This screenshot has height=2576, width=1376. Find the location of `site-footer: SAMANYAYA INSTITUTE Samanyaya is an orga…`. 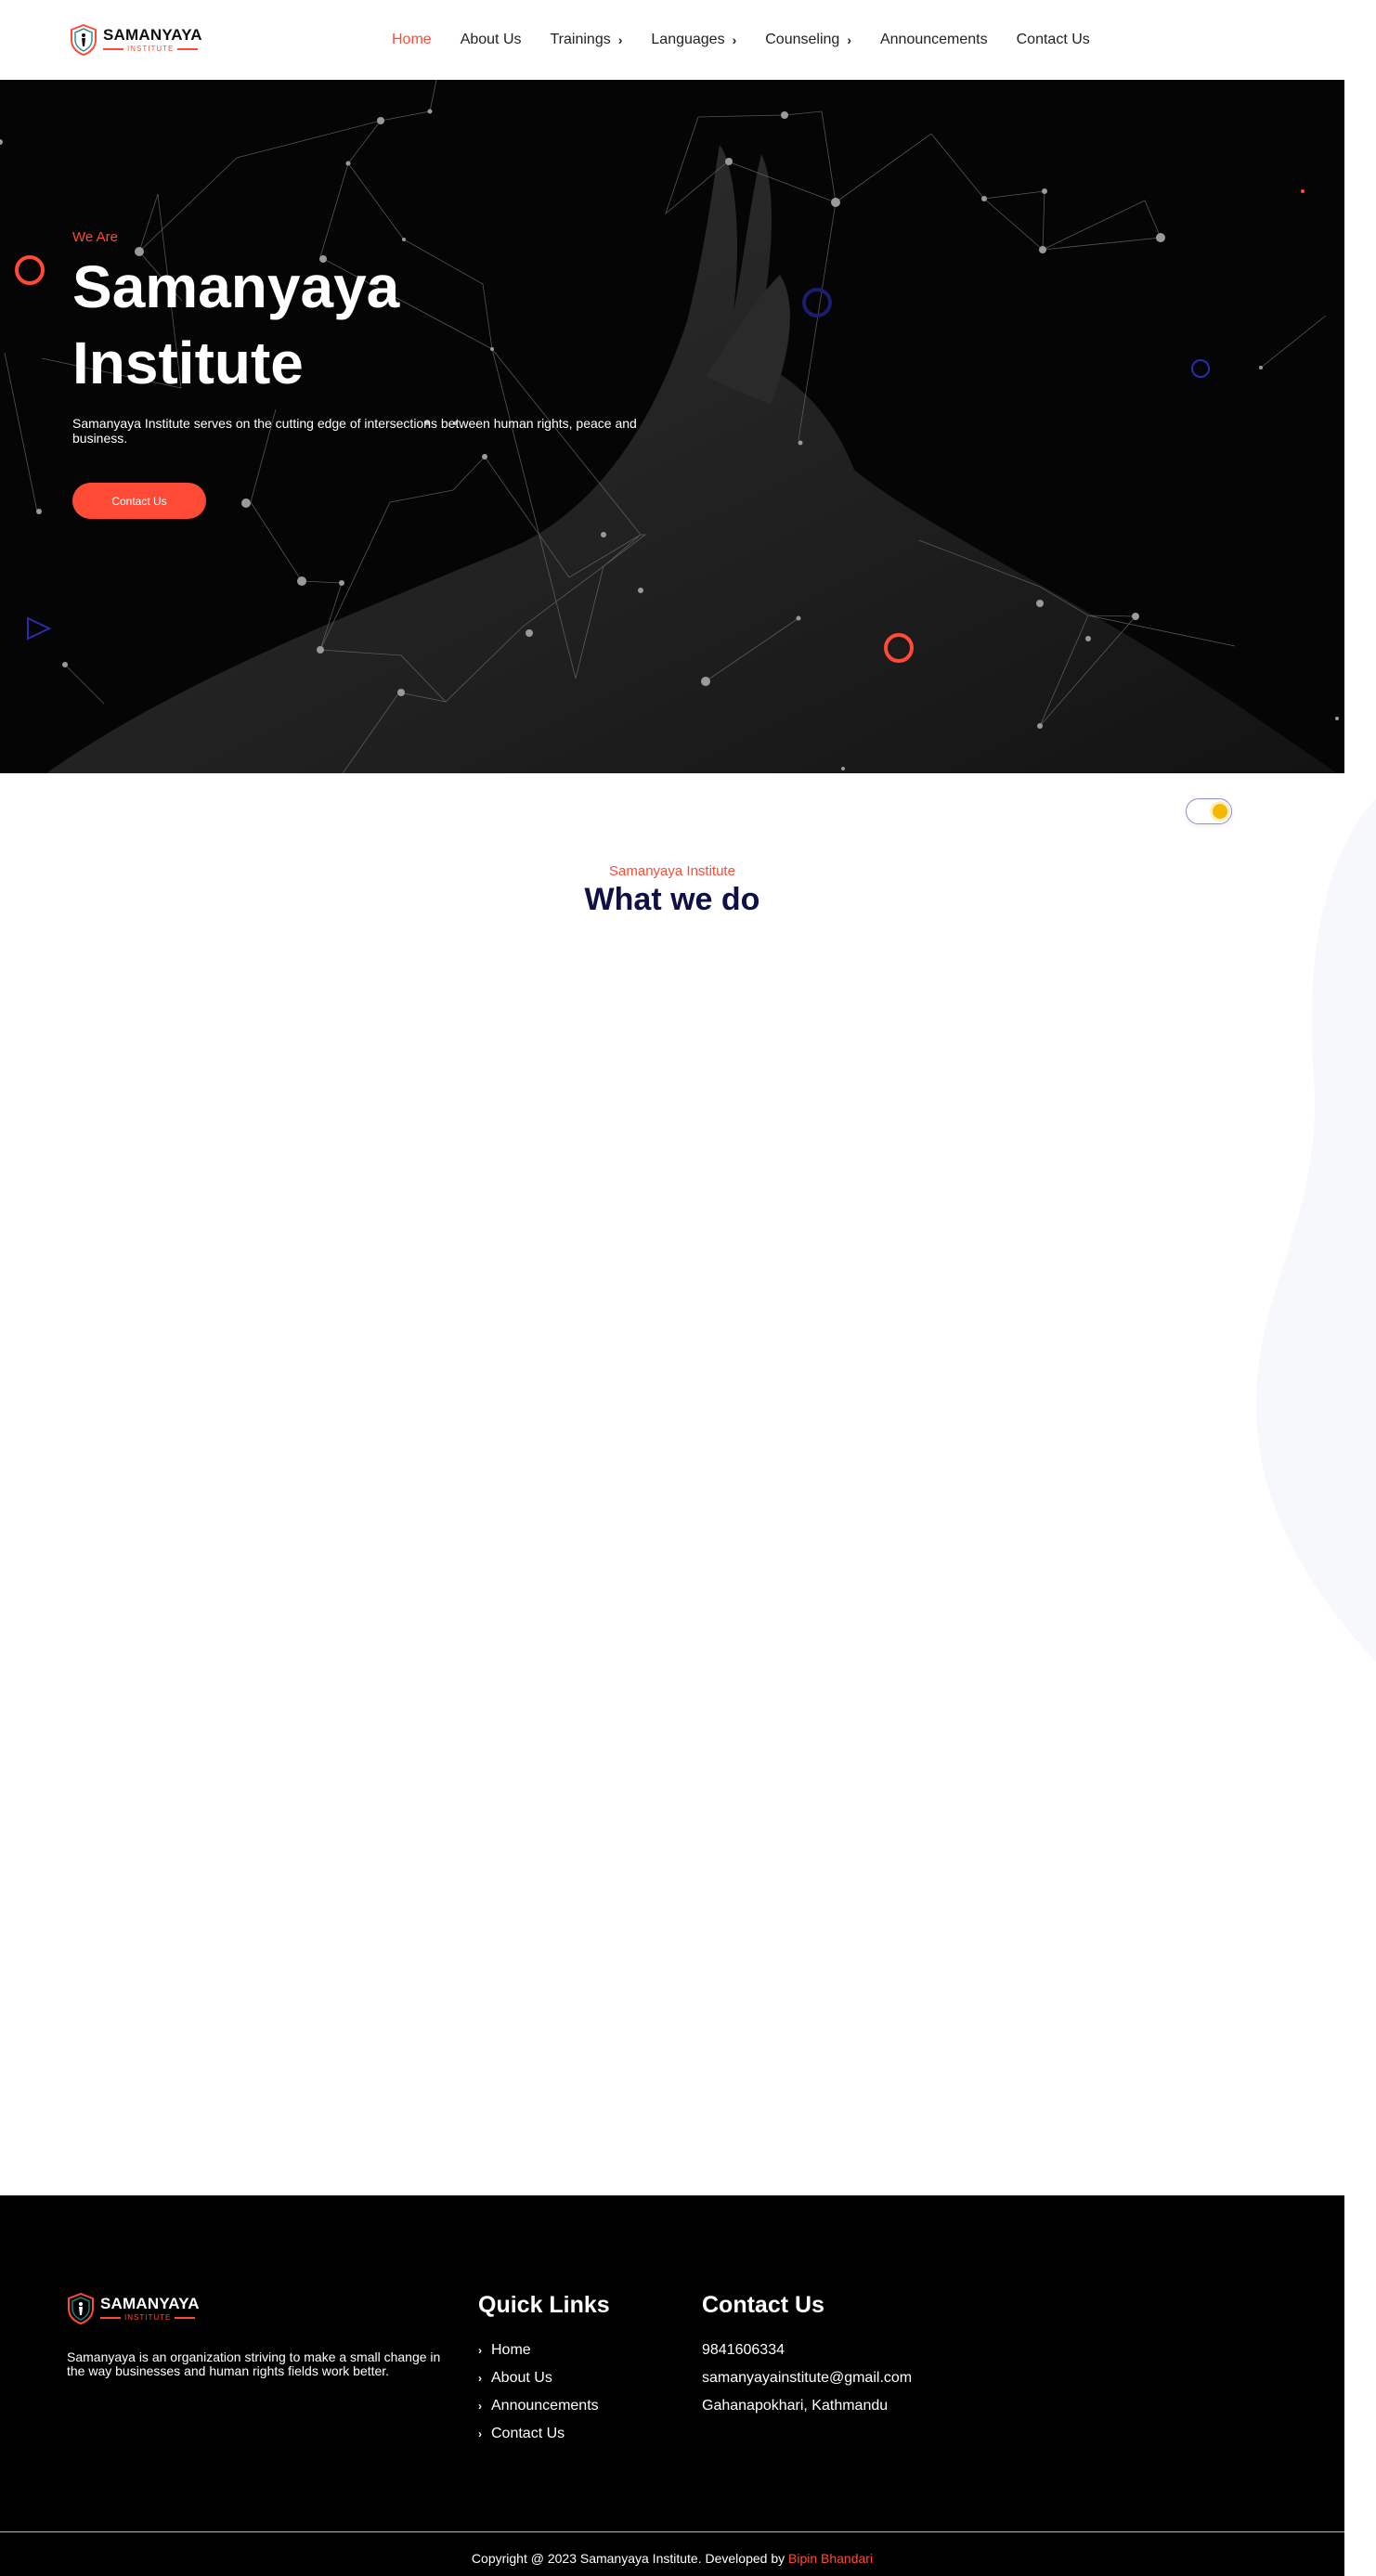

site-footer: SAMANYAYA INSTITUTE Samanyaya is an orga… is located at coordinates (672, 2385).